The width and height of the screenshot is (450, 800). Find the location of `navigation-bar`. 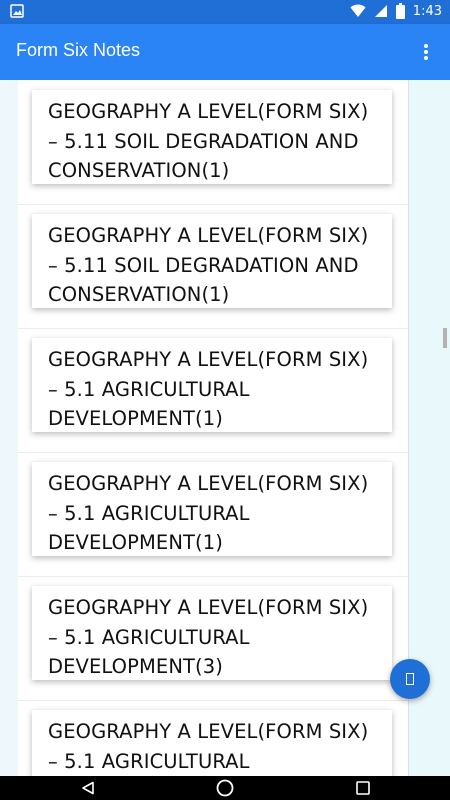

navigation-bar is located at coordinates (225, 788).